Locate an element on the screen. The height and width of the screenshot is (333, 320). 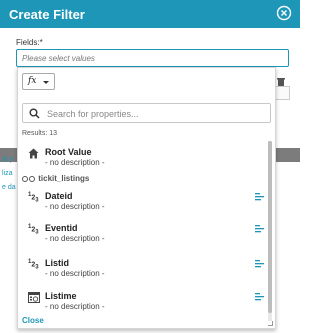
item-name: Listid is located at coordinates (57, 263).